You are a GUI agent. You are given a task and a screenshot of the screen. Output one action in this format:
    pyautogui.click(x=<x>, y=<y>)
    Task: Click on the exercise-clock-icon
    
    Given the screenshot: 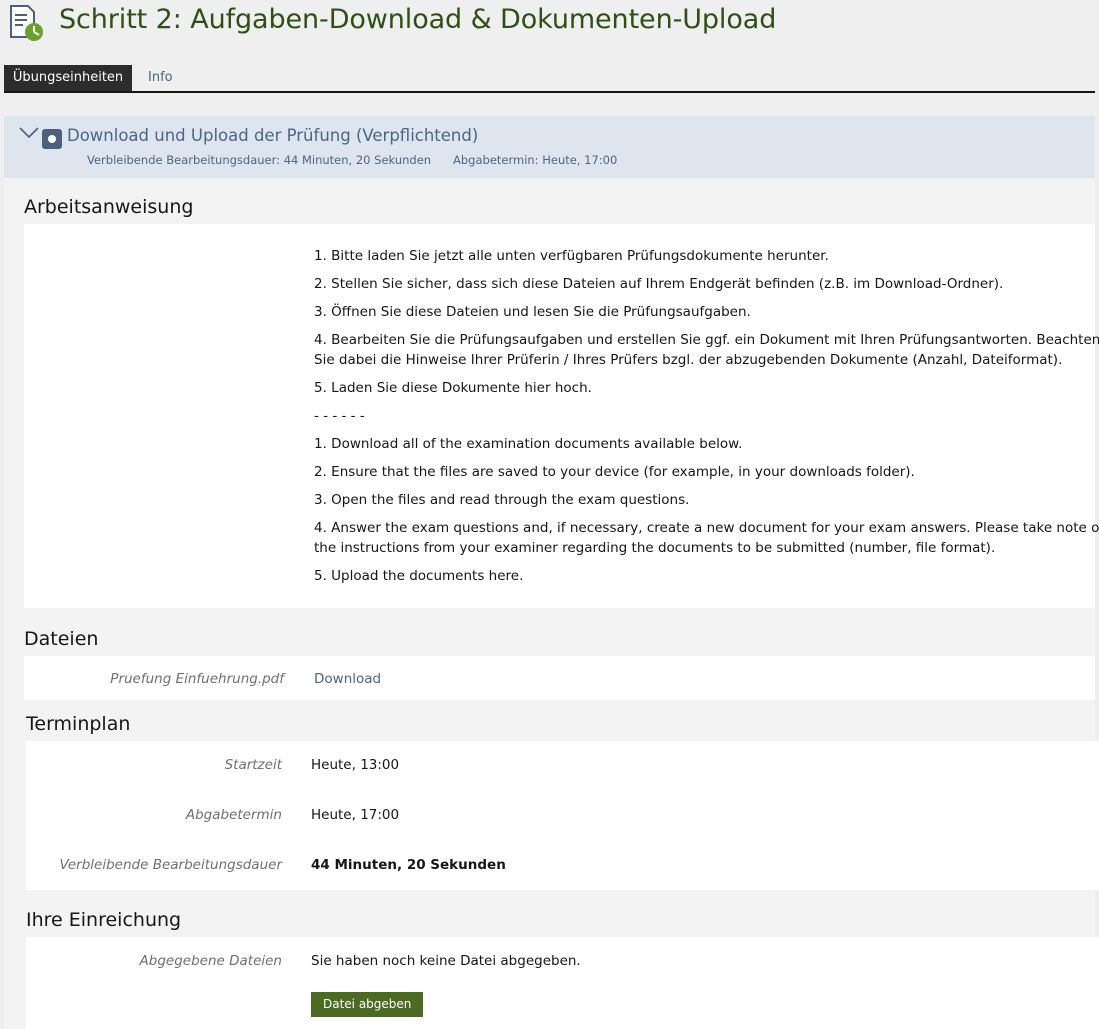 What is the action you would take?
    pyautogui.click(x=26, y=23)
    